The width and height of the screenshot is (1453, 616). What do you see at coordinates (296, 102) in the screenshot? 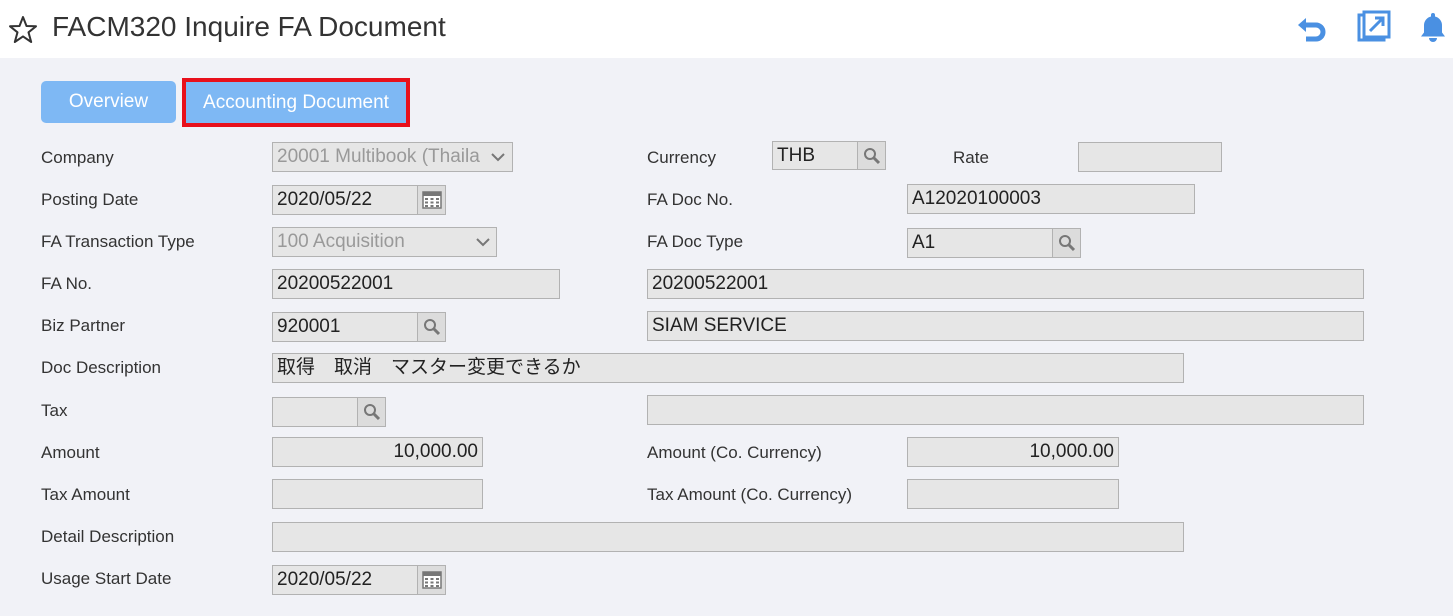
I see `tab-accounting-document: Accounting Document` at bounding box center [296, 102].